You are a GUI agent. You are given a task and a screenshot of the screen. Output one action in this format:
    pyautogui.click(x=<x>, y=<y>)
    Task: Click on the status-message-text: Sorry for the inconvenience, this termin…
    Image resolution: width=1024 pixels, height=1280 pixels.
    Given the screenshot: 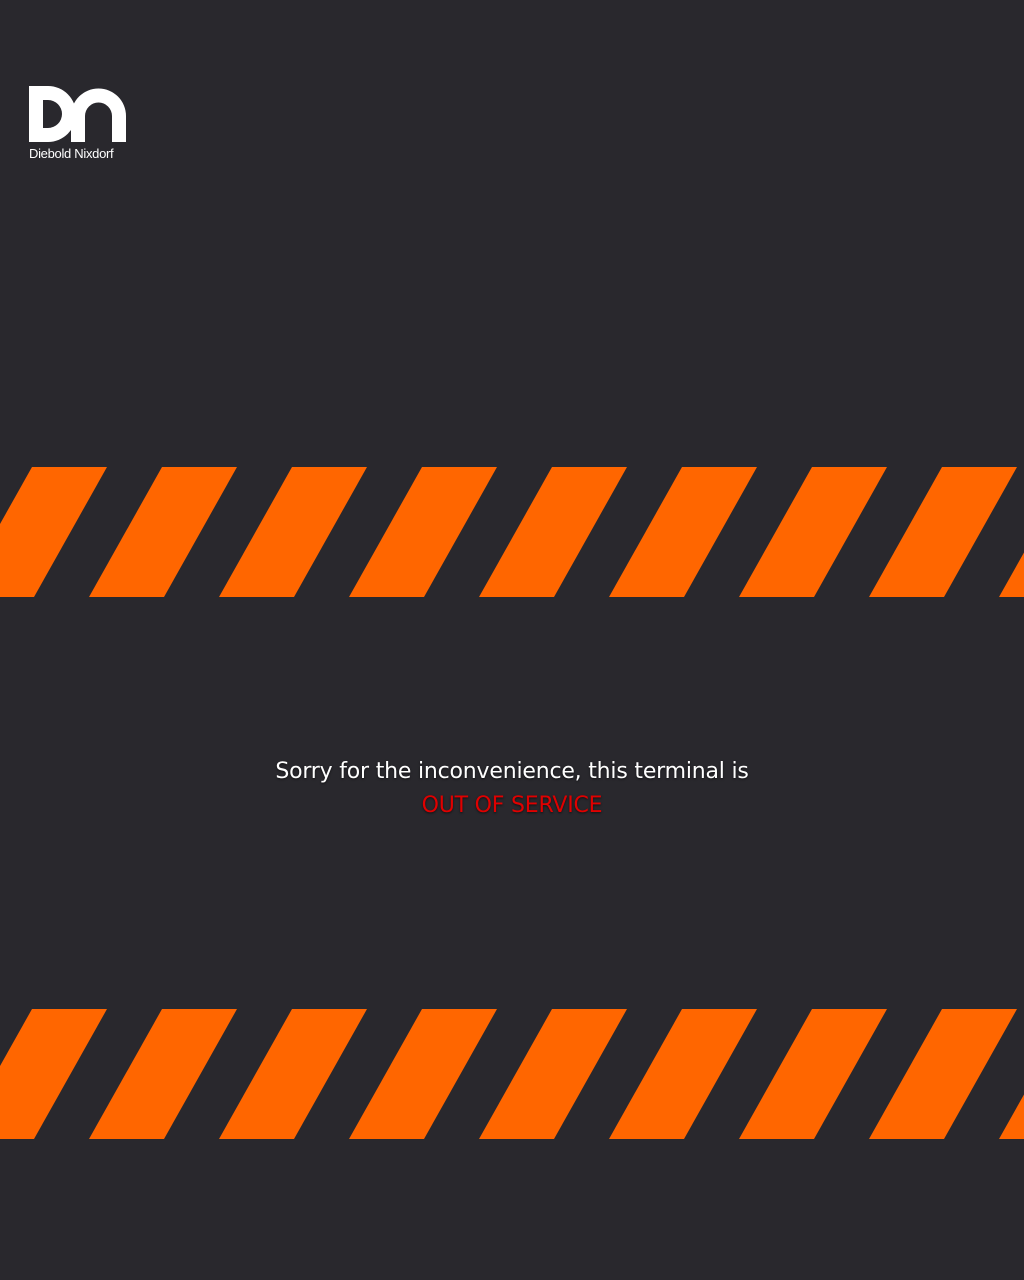 What is the action you would take?
    pyautogui.click(x=512, y=771)
    